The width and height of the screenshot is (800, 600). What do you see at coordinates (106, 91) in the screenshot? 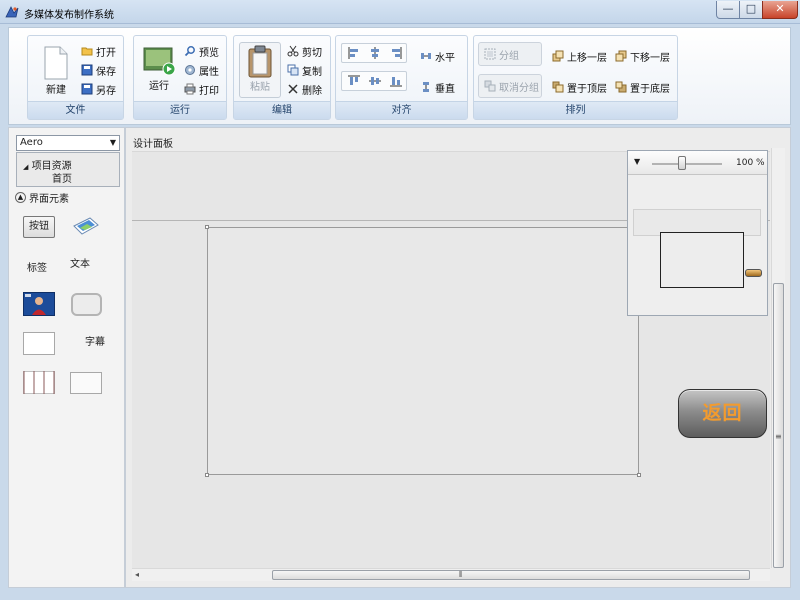
I see `save-as-label: 另存` at bounding box center [106, 91].